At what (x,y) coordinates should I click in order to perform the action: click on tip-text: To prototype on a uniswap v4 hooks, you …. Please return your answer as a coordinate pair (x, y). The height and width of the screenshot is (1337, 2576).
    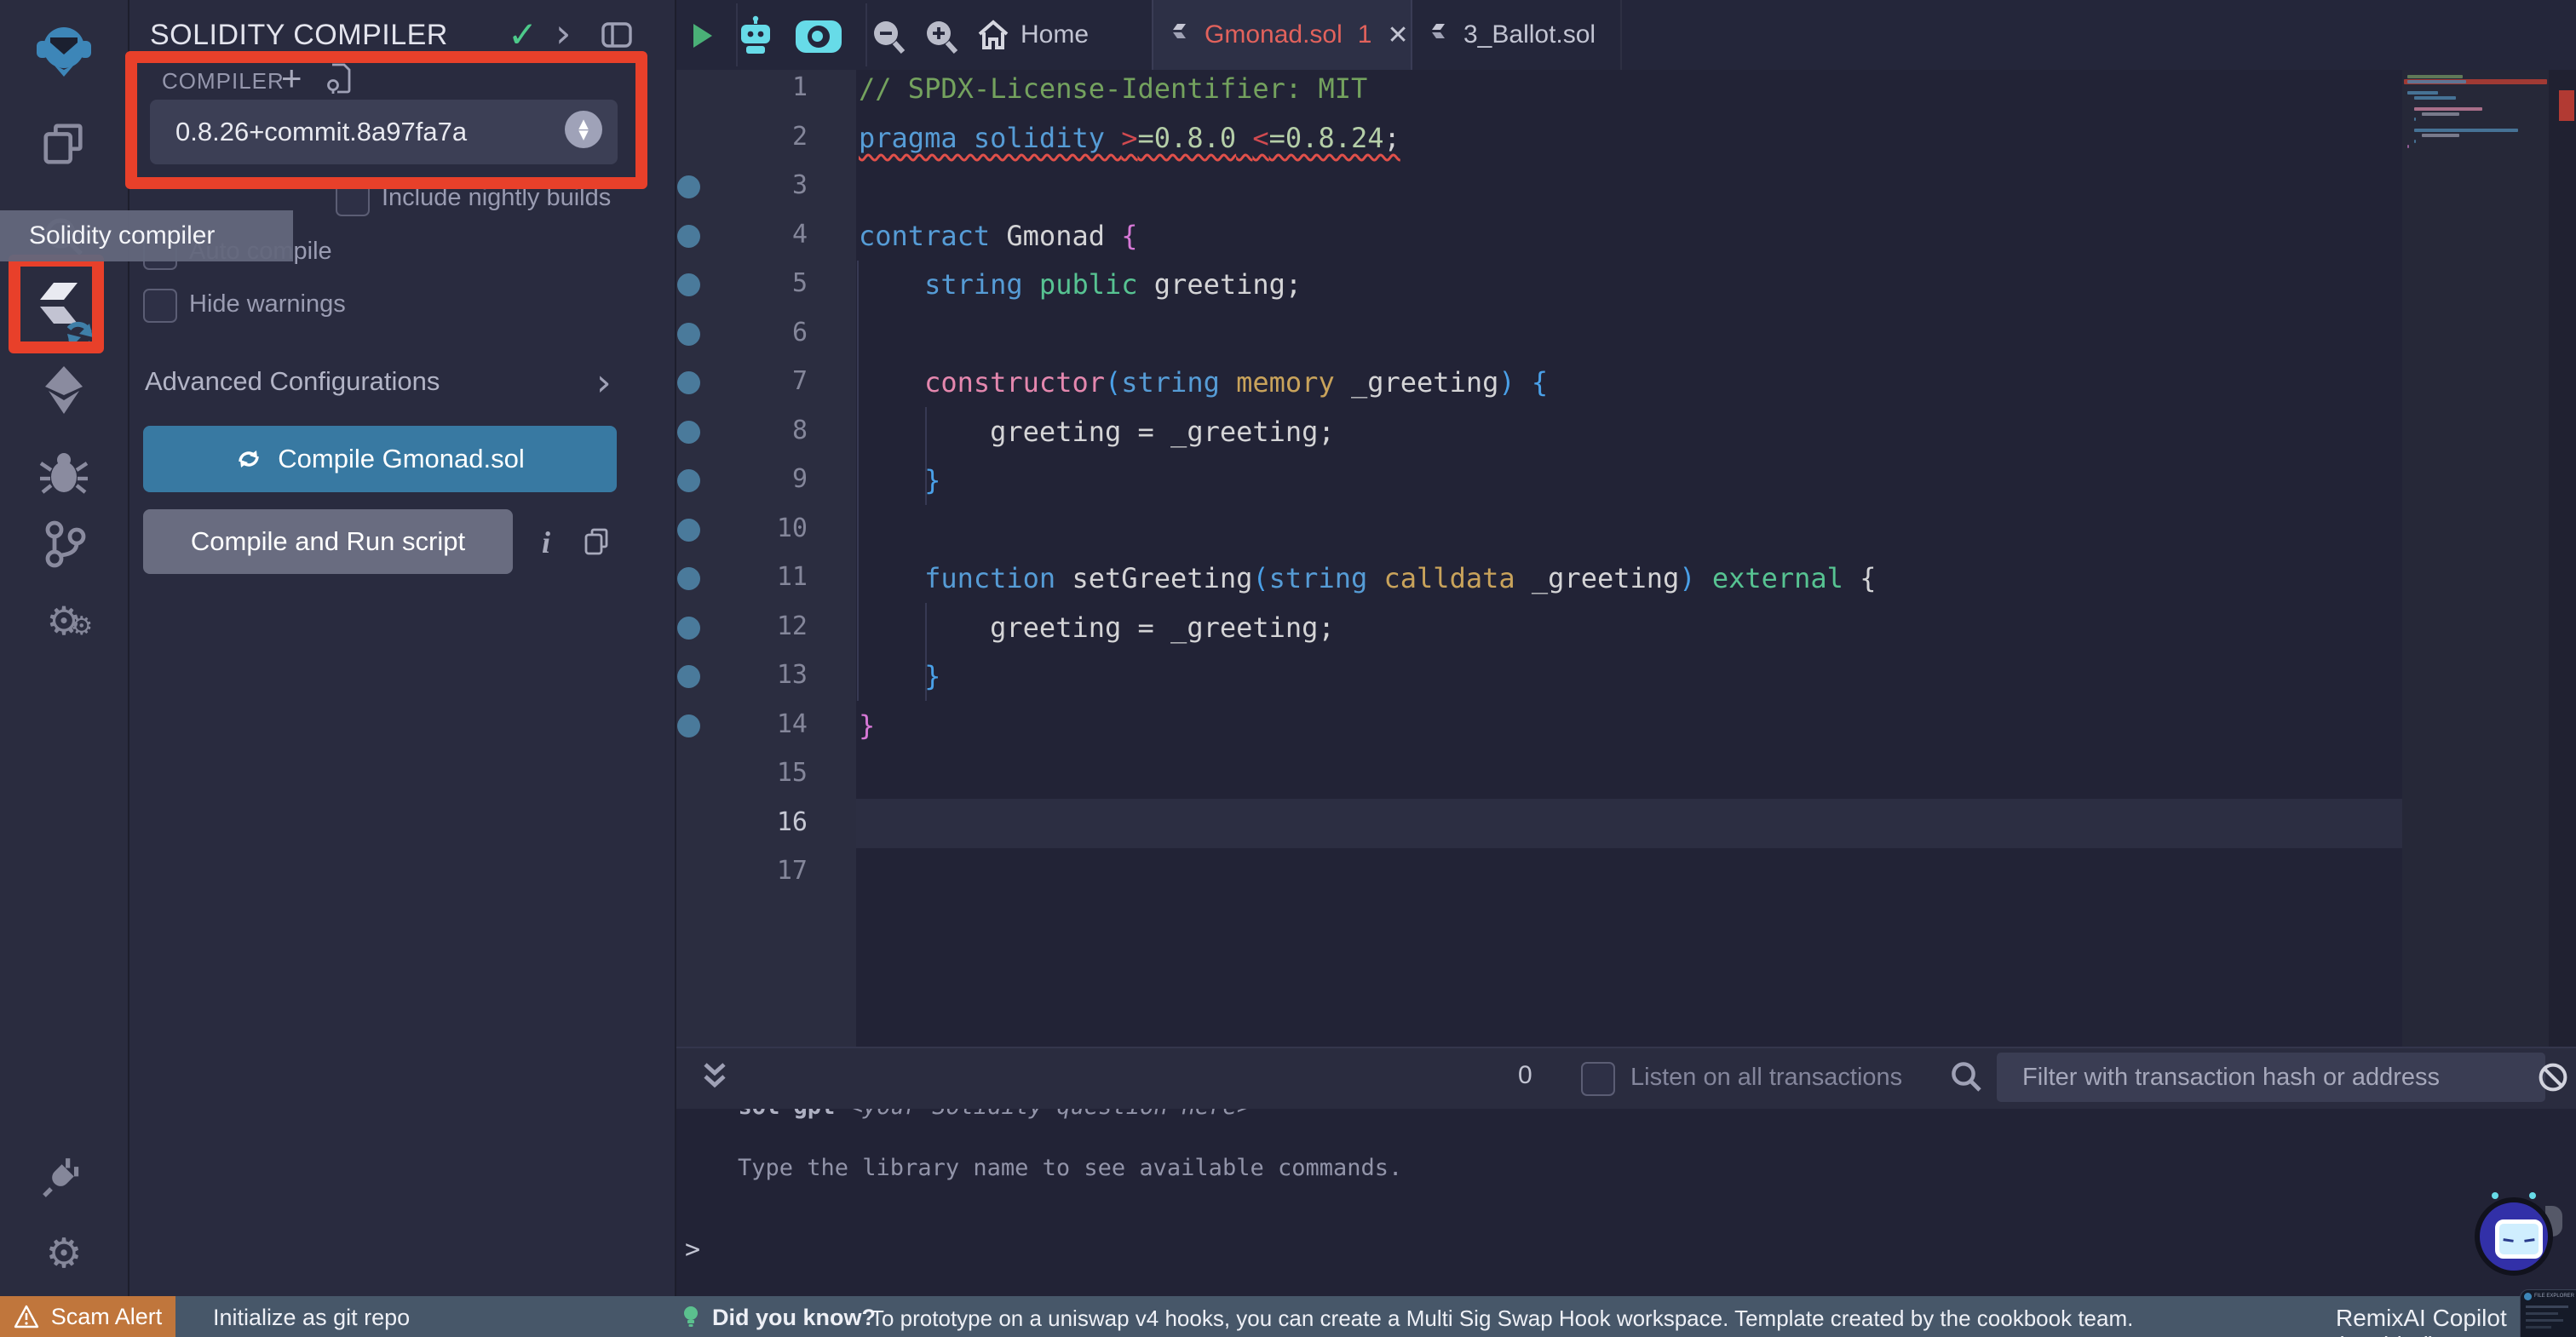
    Looking at the image, I should click on (1503, 1318).